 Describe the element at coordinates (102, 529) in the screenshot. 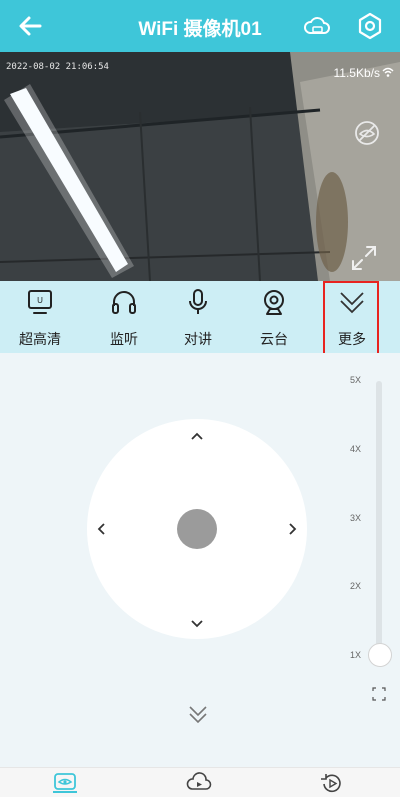

I see `pan-left-icon` at that location.